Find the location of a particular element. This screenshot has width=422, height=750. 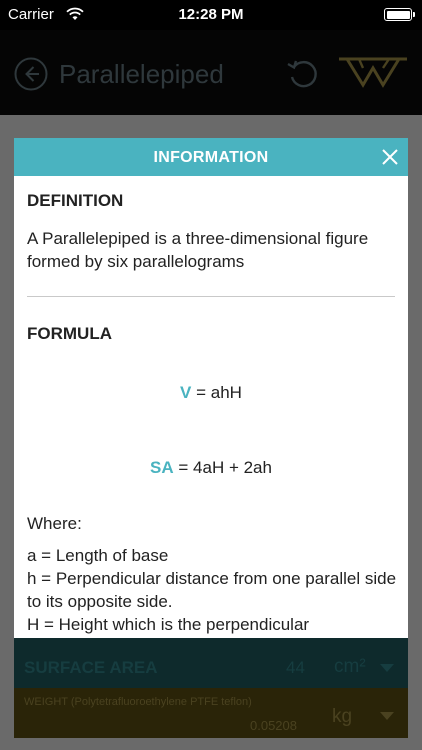

surface-area-formula: SA = 4aH + 2ah is located at coordinates (211, 468).